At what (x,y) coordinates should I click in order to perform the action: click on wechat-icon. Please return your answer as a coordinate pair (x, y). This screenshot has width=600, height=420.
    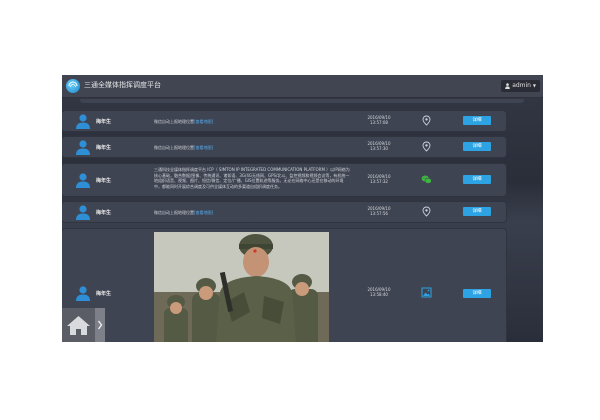
    Looking at the image, I should click on (426, 179).